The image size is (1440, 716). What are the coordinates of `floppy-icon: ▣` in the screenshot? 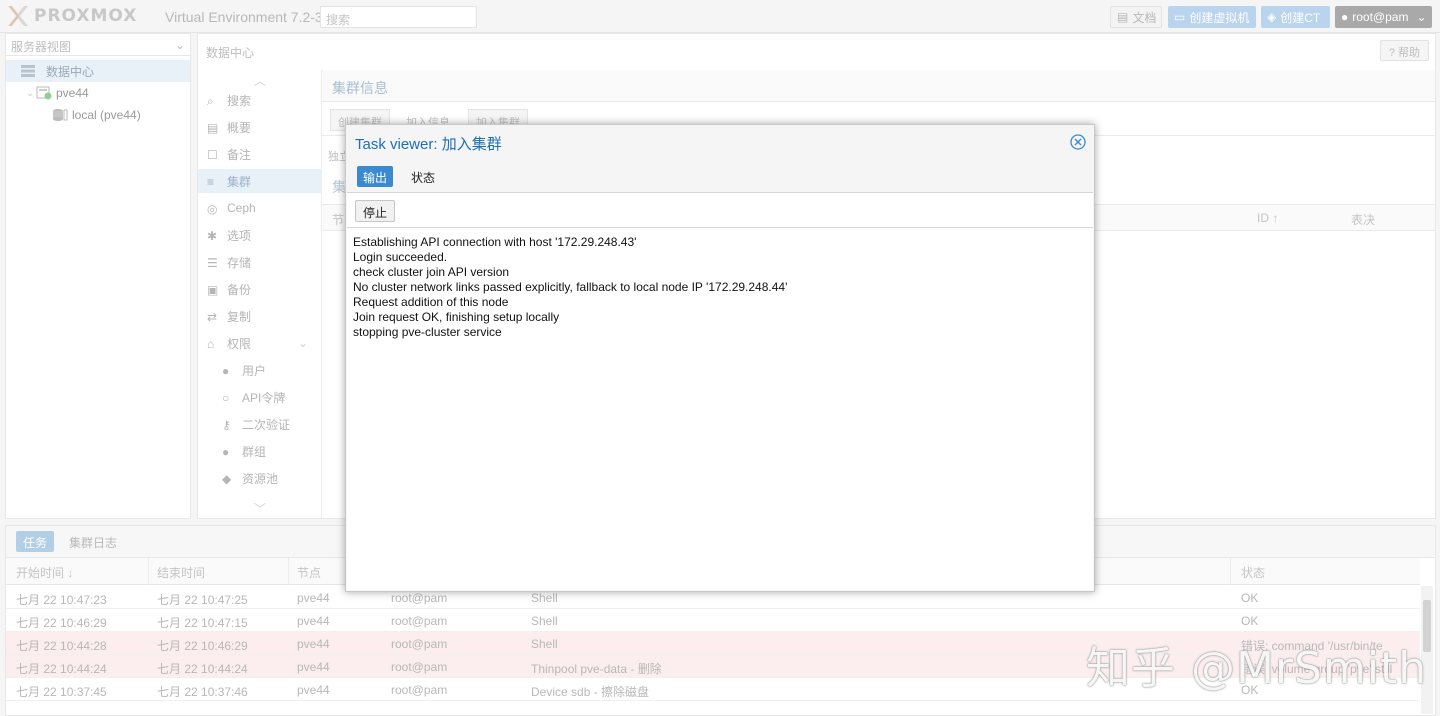 It's located at (213, 290).